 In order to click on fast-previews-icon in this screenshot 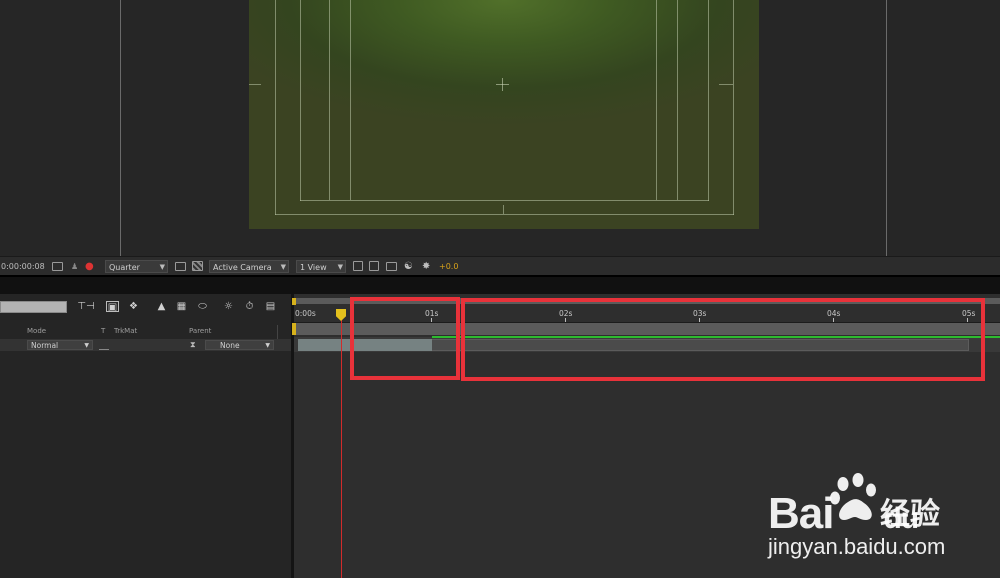, I will do `click(374, 266)`.